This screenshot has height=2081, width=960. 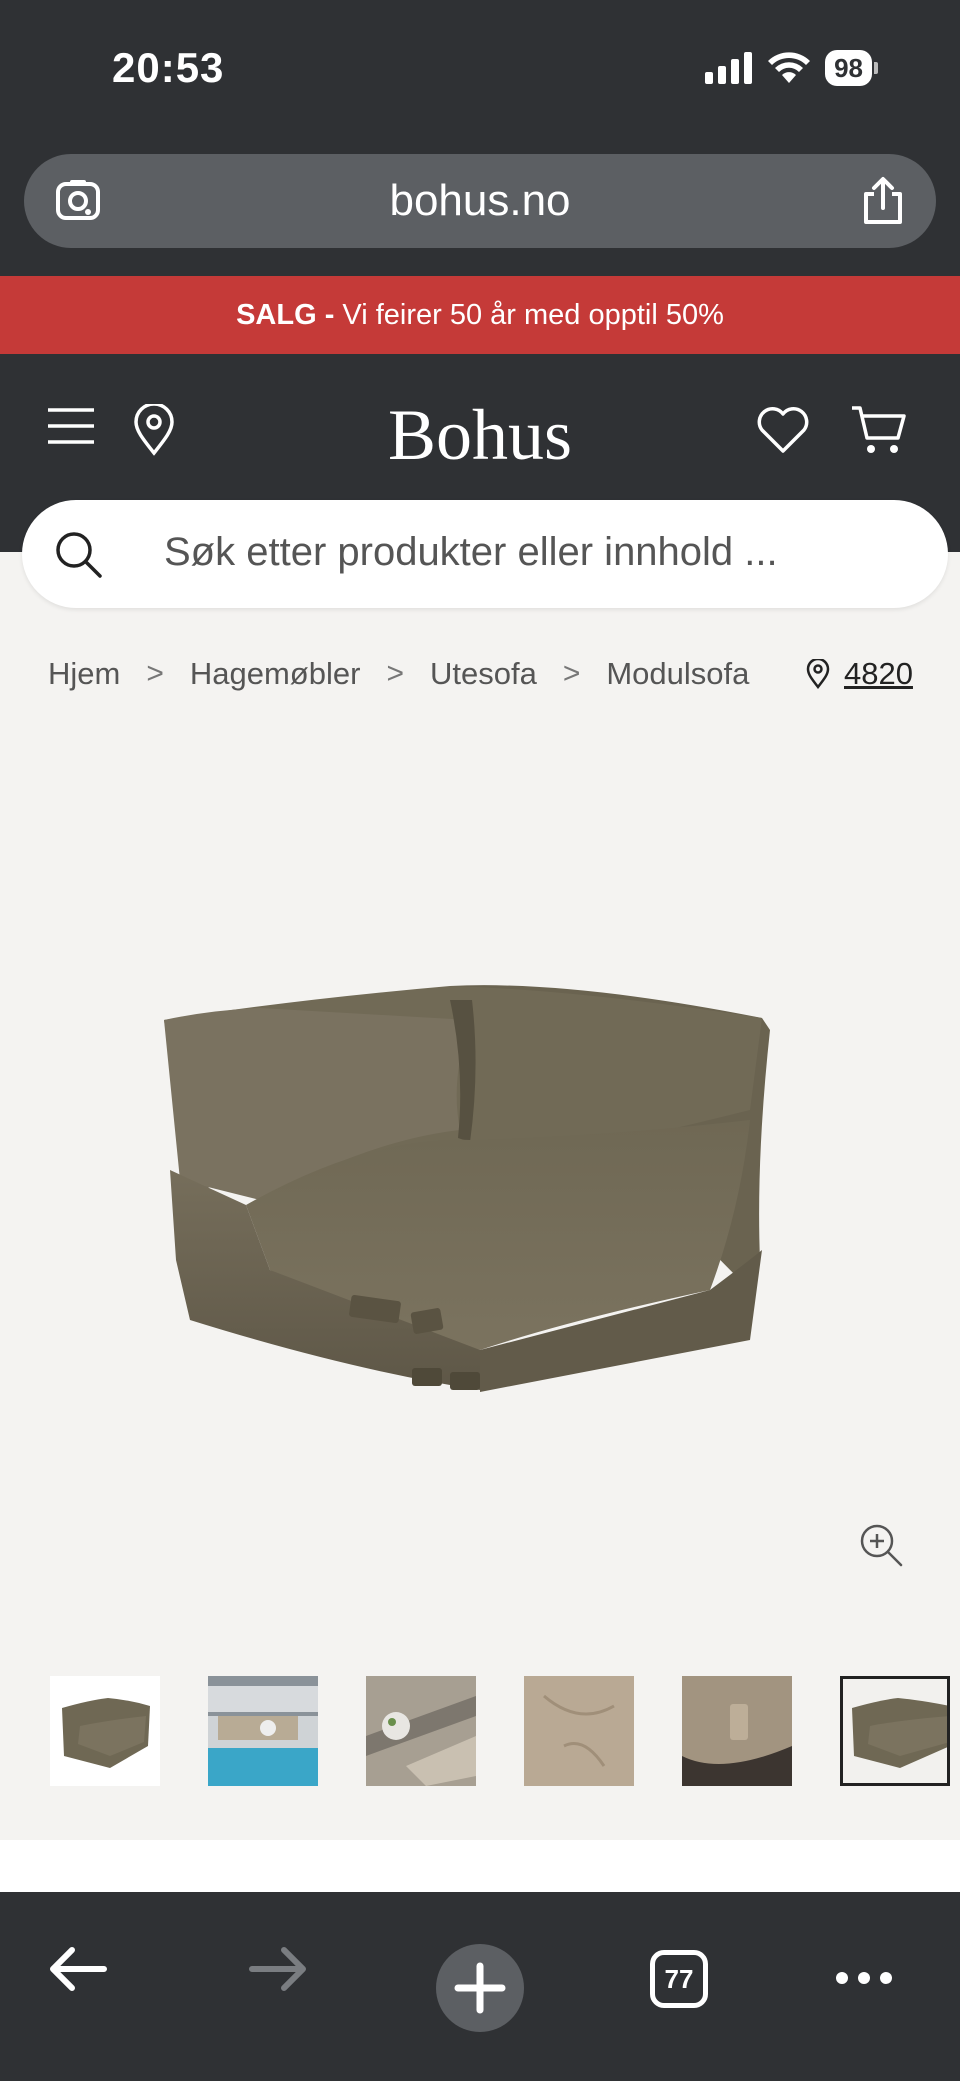 I want to click on sale-banner-bold: SALG -, so click(x=285, y=315).